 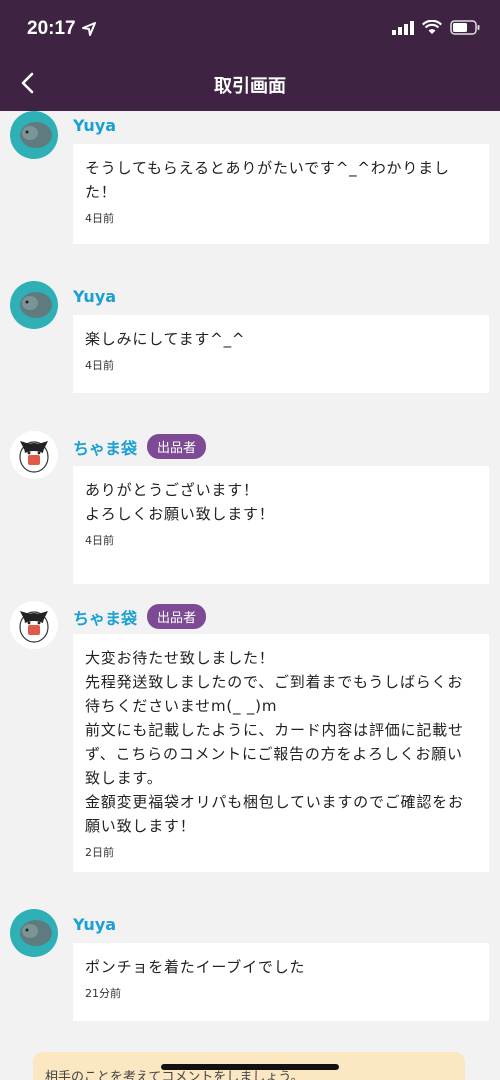 I want to click on message-bubble: 楽しみにしてます^_^ 4日前, so click(x=281, y=354).